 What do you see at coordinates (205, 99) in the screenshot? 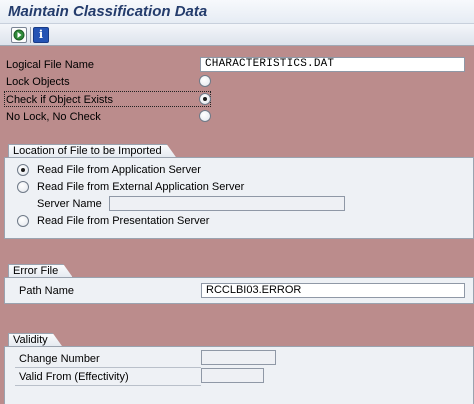
I see `check-object-exists-radio` at bounding box center [205, 99].